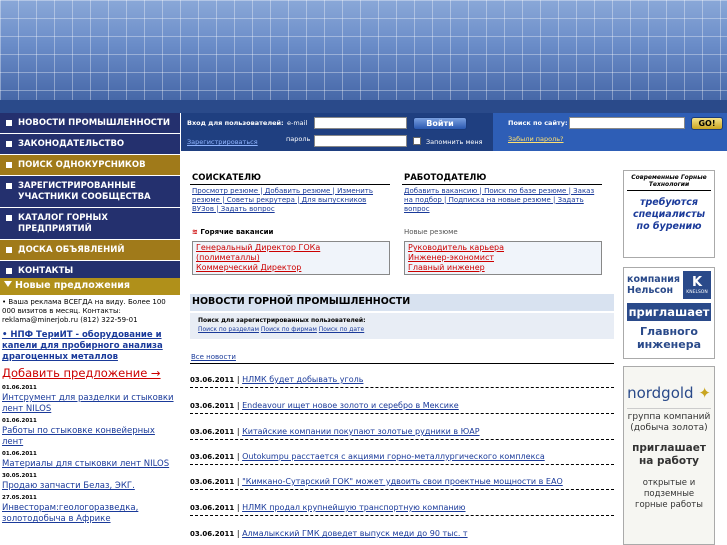  What do you see at coordinates (89, 373) in the screenshot?
I see `add-offer-link: Добавить предложение →` at bounding box center [89, 373].